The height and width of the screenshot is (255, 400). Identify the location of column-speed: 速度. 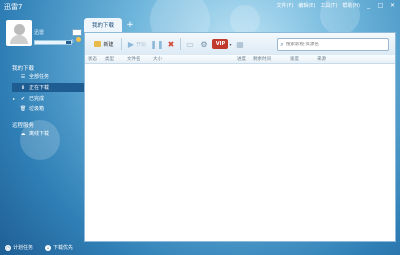
(294, 59).